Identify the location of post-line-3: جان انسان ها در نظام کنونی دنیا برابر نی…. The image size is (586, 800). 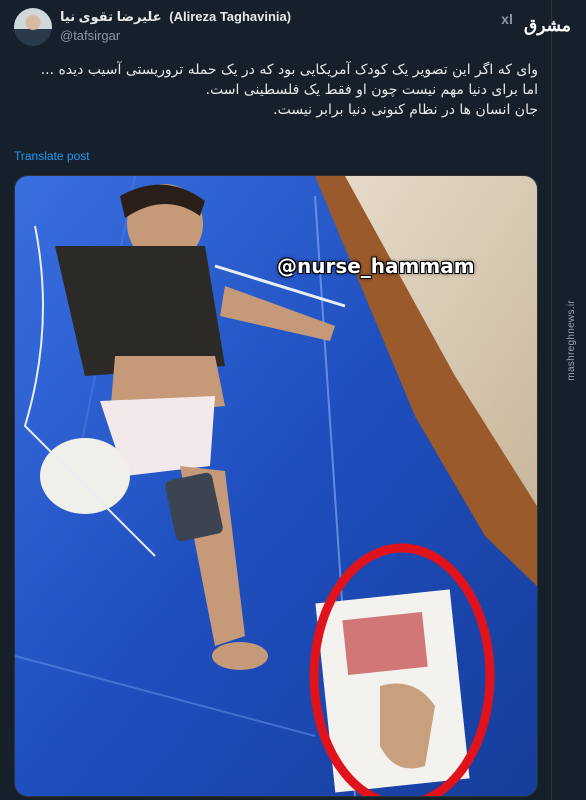
(405, 110).